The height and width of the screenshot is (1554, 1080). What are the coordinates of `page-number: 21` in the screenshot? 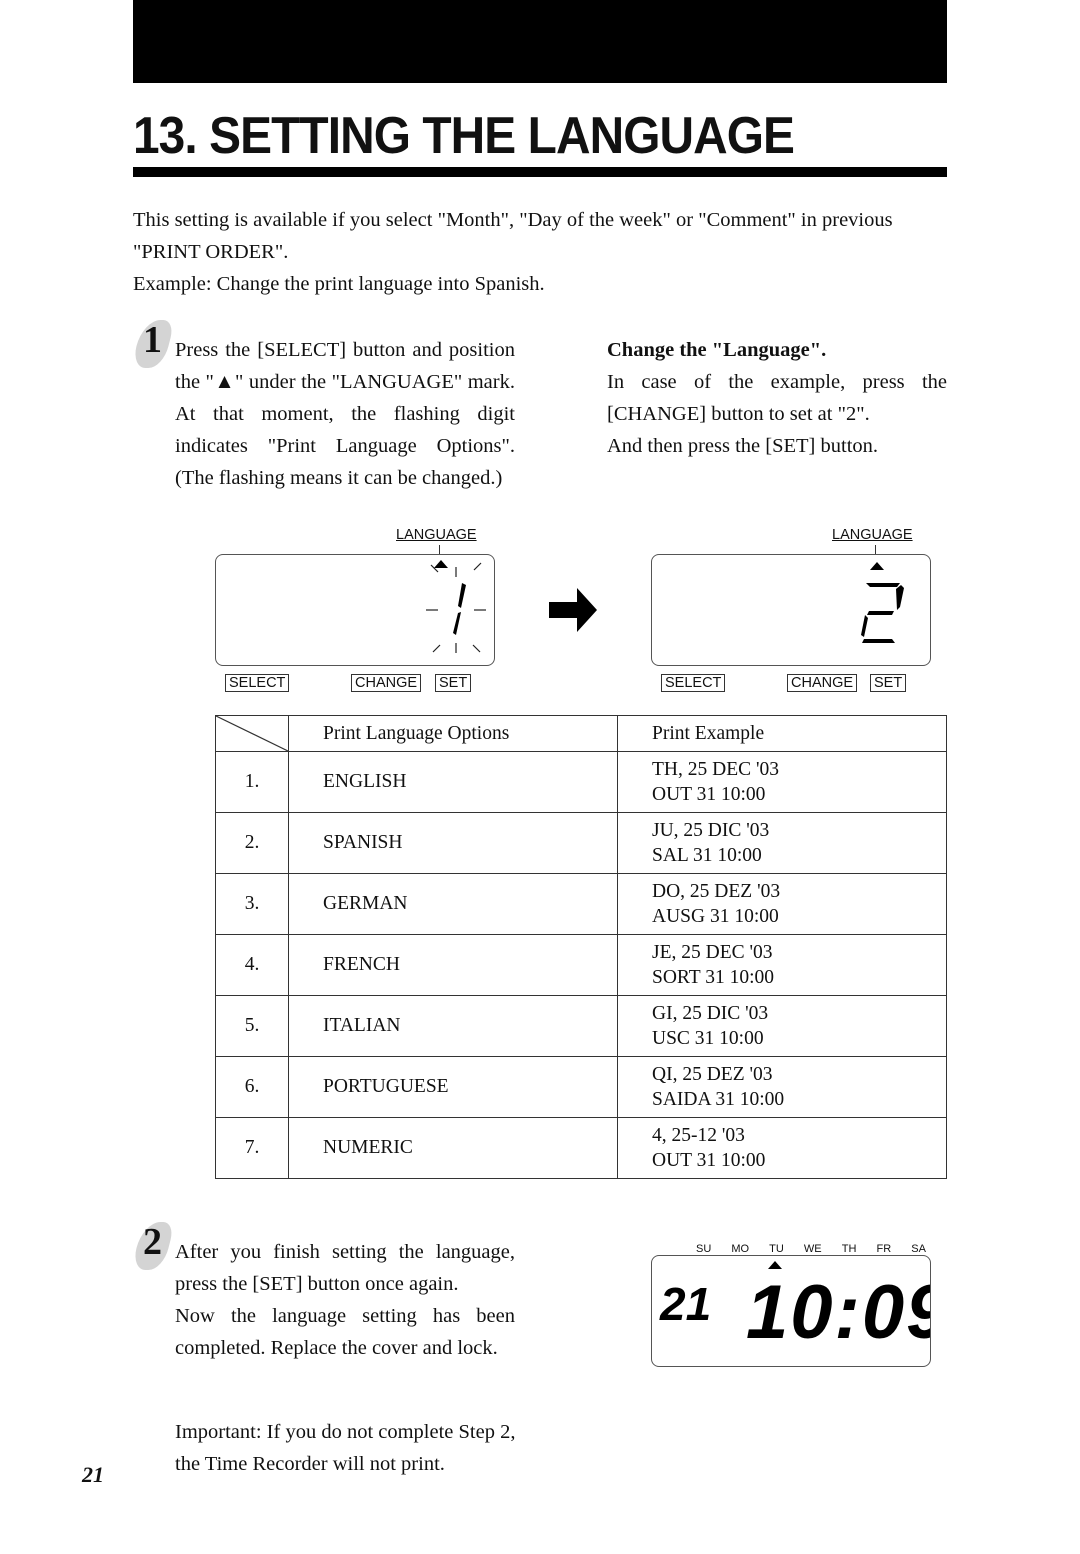 It's located at (93, 1474).